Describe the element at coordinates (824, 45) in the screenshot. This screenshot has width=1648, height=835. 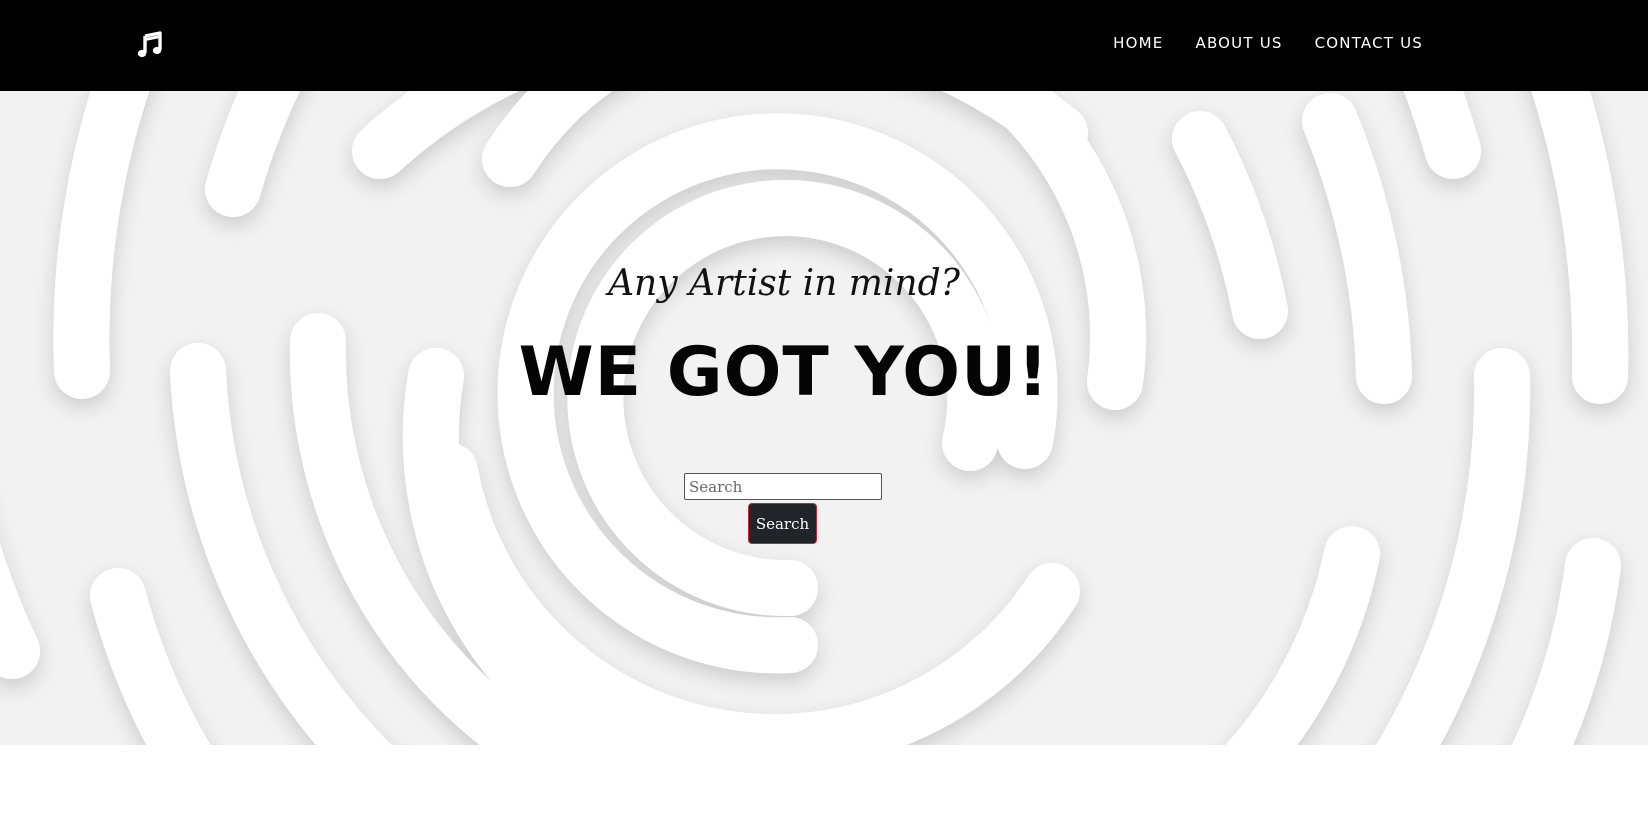
I see `navbar: HOME ABOUT US CONTACT US` at that location.